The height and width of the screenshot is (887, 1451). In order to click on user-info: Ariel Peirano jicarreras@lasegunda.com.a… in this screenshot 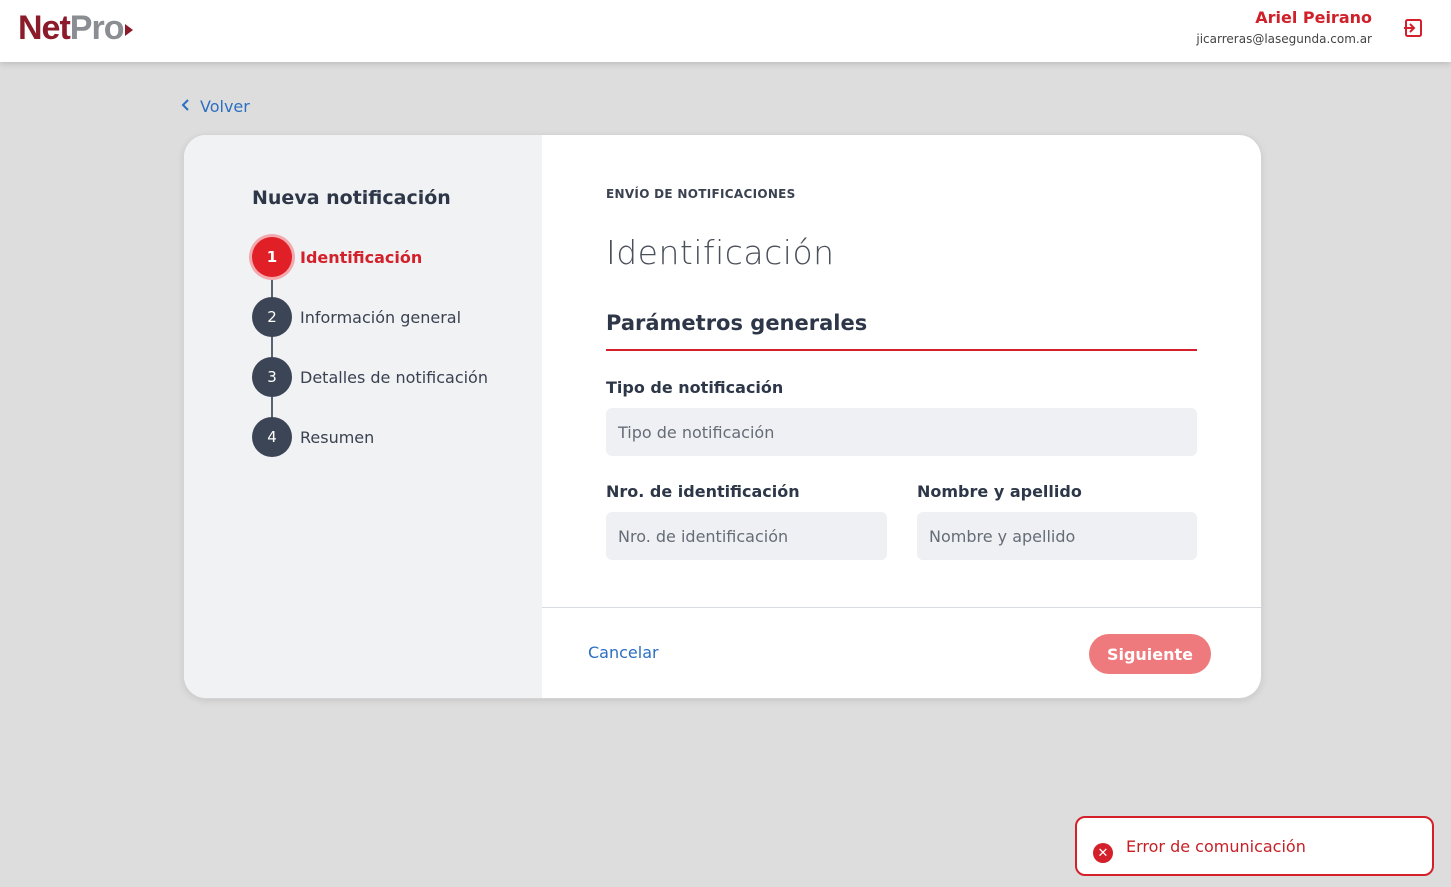, I will do `click(1284, 27)`.